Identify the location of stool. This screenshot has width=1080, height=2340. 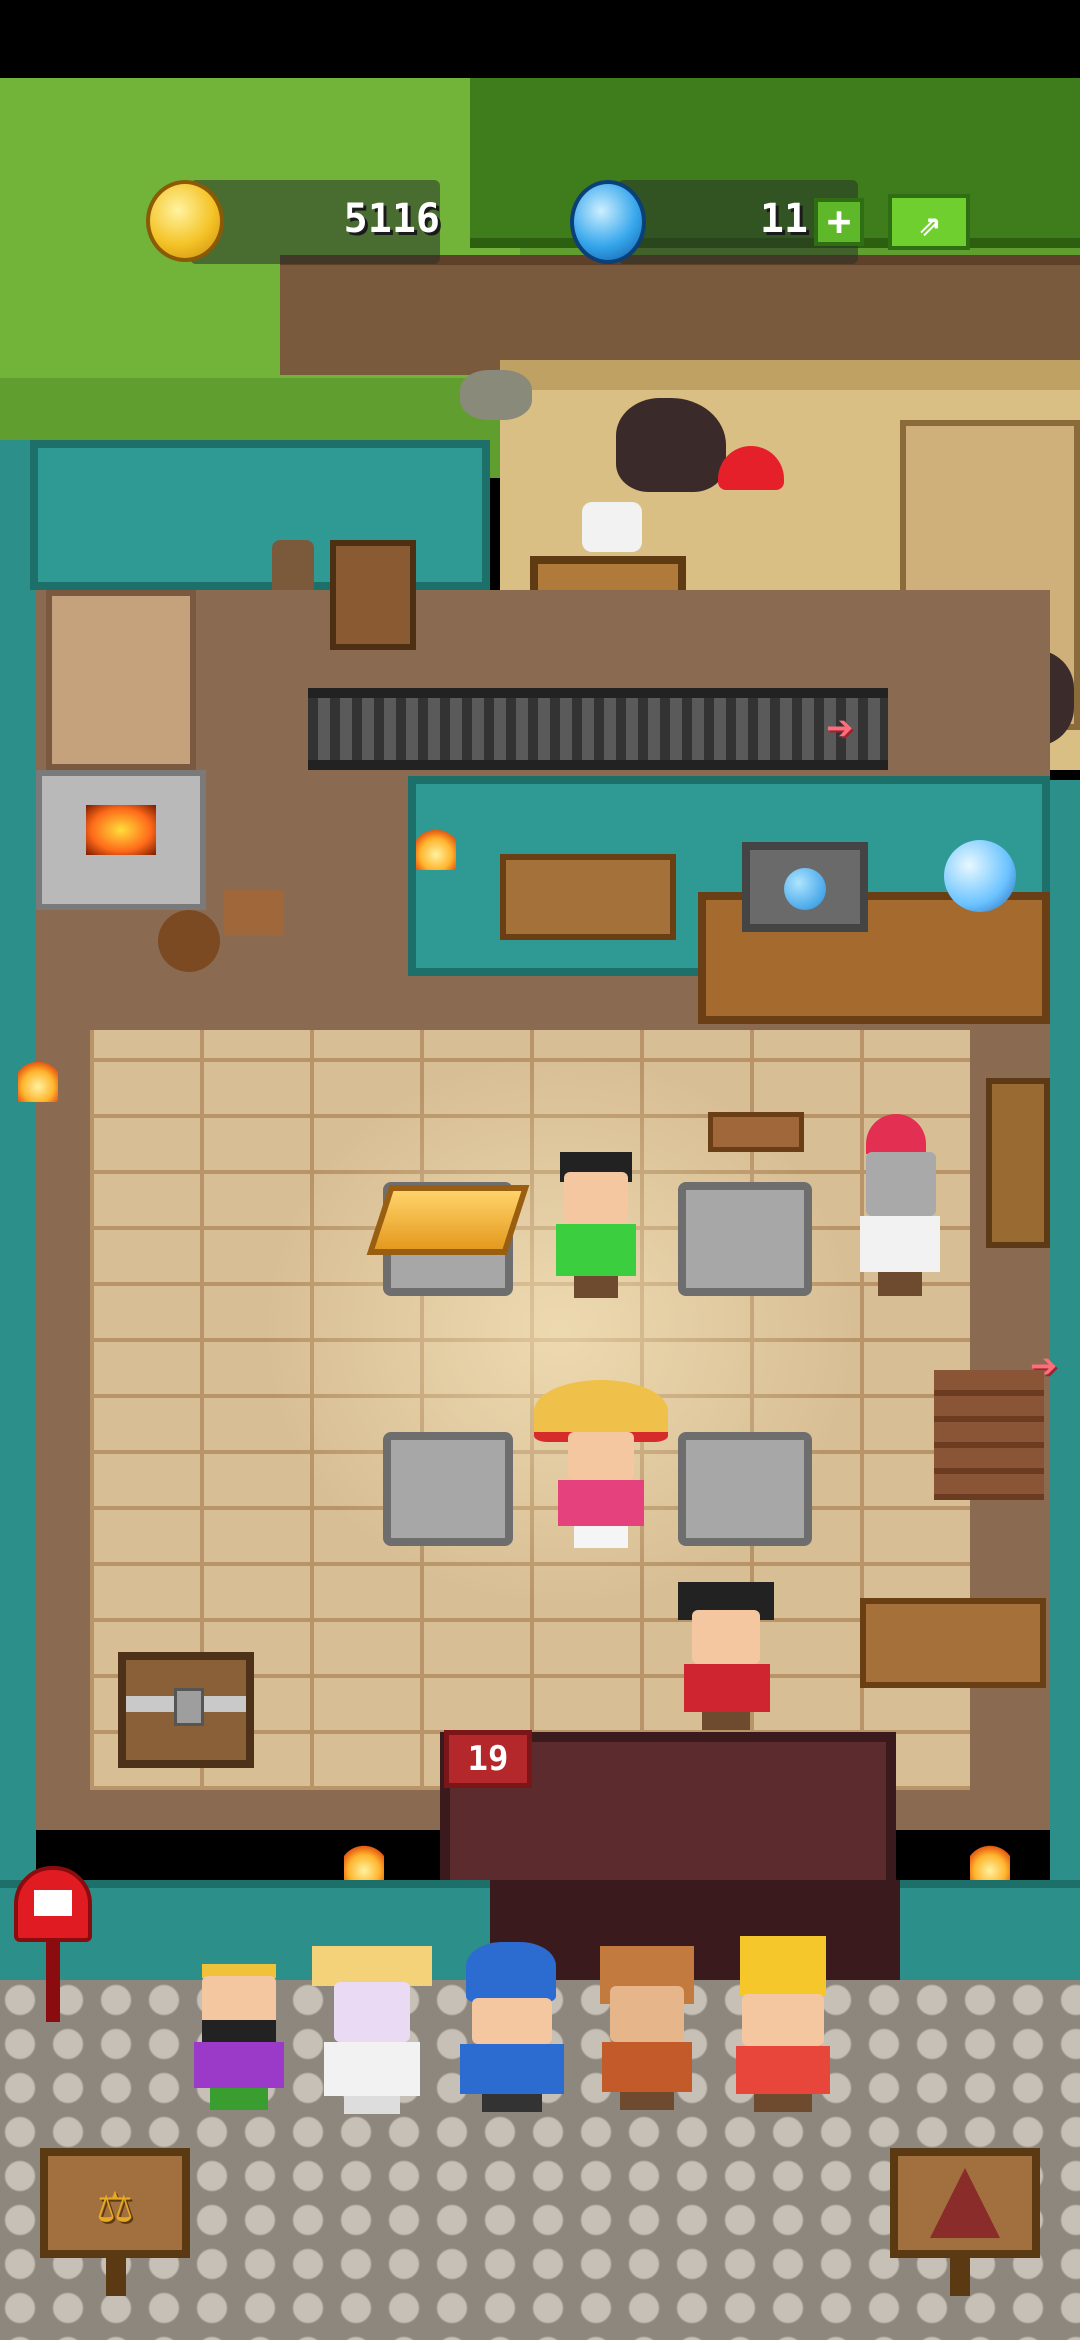
(254, 913).